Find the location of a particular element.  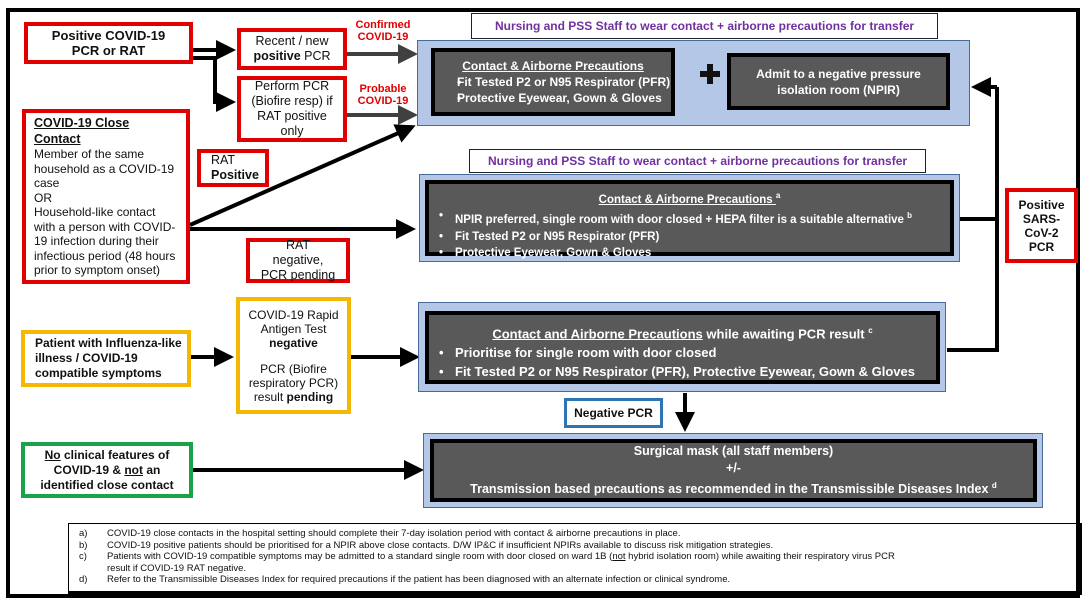

positive-covid-text: Positive COVID-19 PCR or RAT is located at coordinates (108, 43).